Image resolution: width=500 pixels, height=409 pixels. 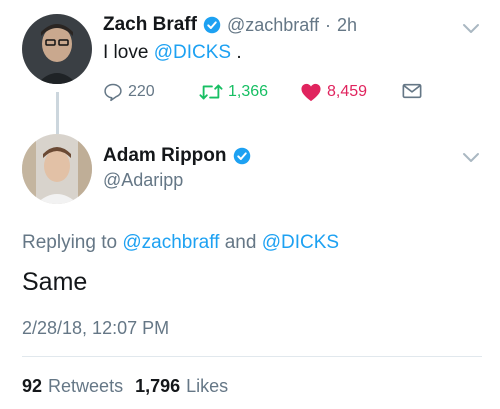 I want to click on thread-connector-line, so click(x=57, y=113).